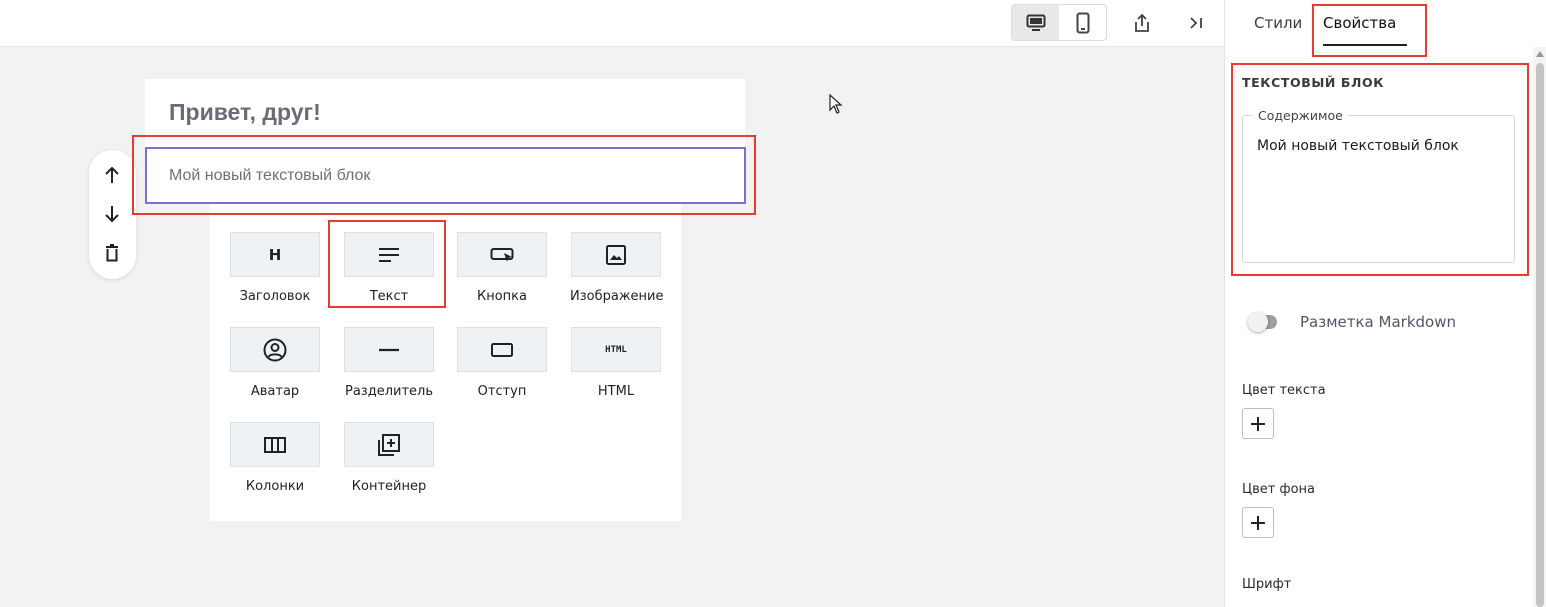  Describe the element at coordinates (501, 296) in the screenshot. I see `picker-item-label: Кнопка` at that location.